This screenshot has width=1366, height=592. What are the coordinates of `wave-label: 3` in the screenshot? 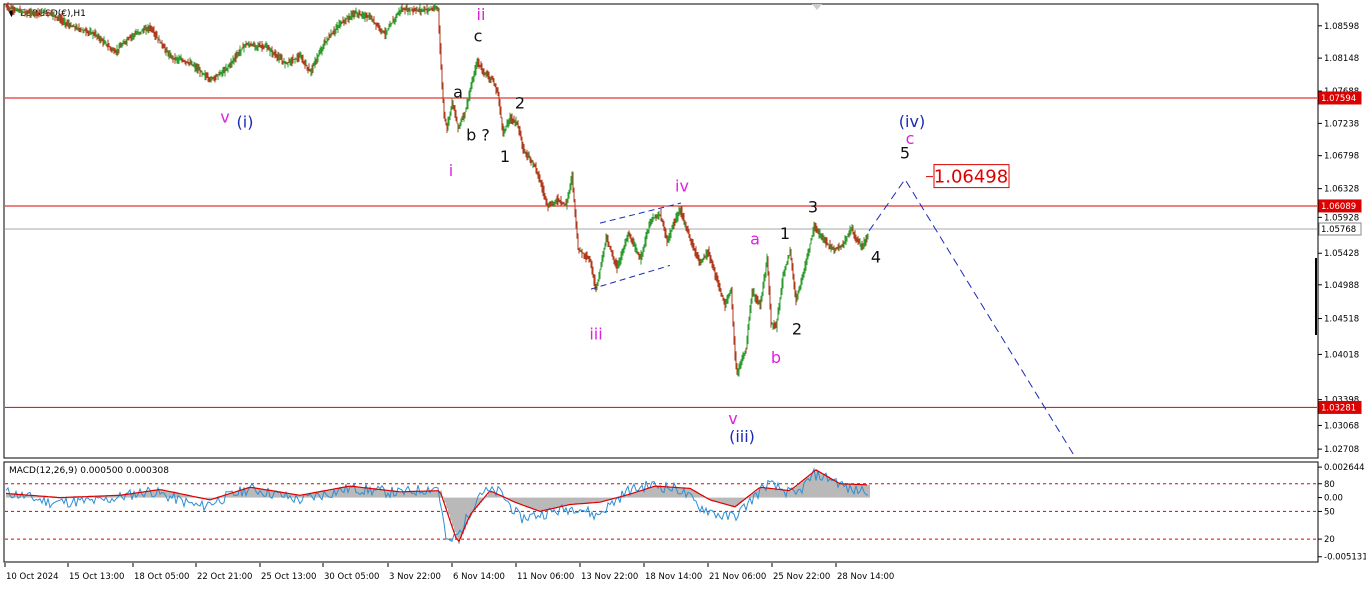 It's located at (813, 206).